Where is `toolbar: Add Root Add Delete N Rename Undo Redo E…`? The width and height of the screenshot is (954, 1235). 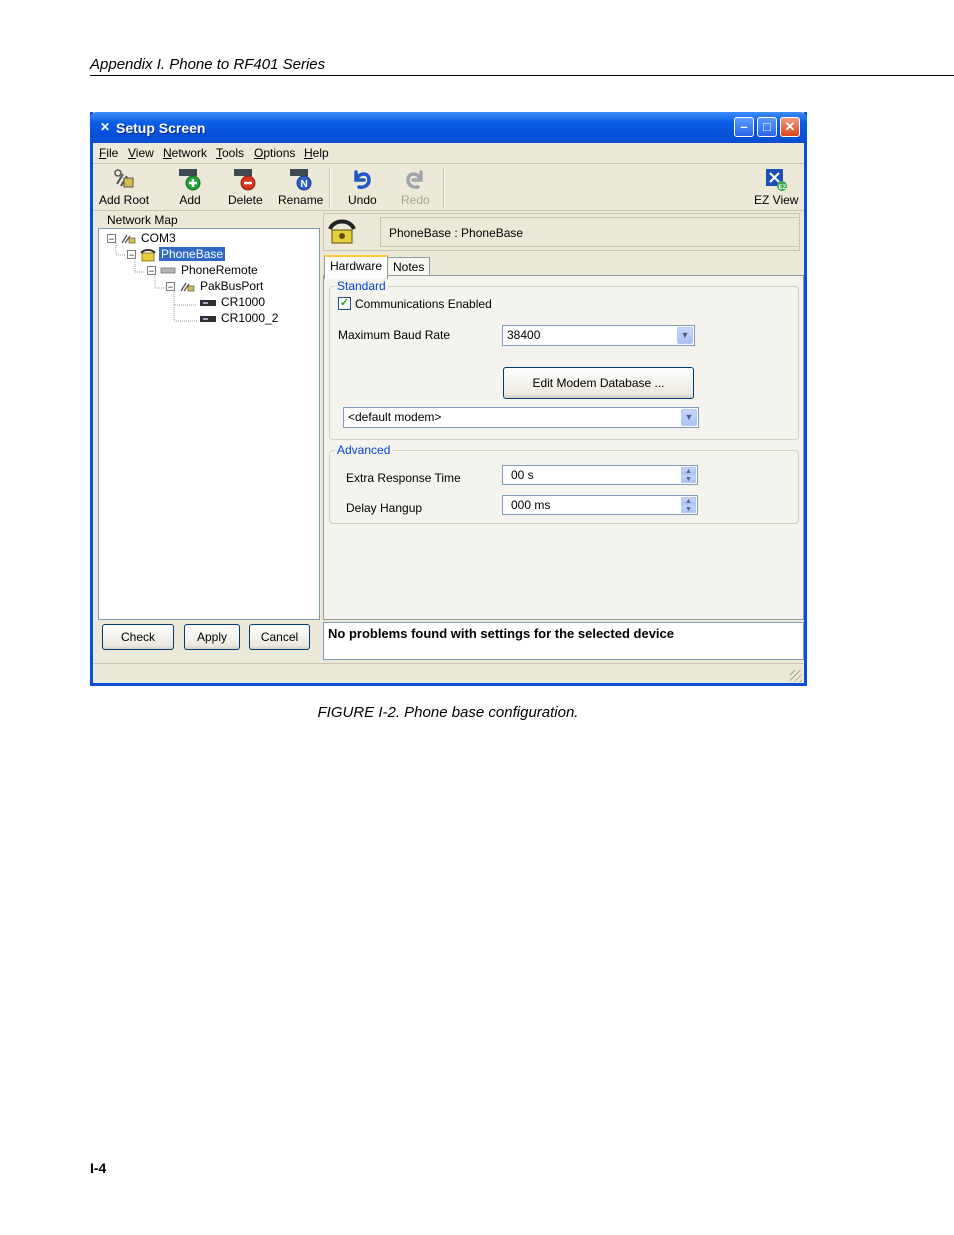 toolbar: Add Root Add Delete N Rename Undo Redo E… is located at coordinates (448, 187).